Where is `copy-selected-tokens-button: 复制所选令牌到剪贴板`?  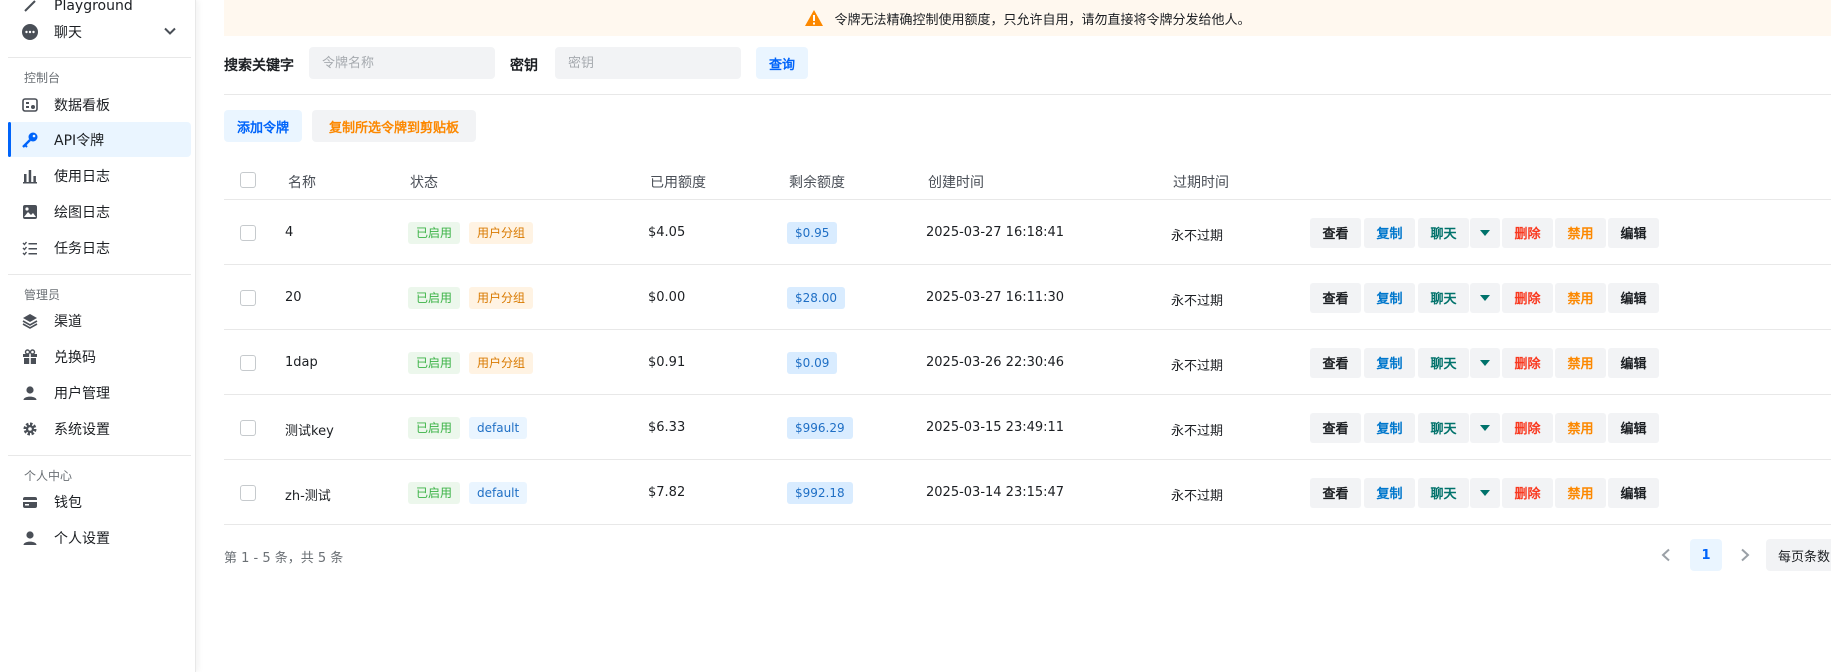 copy-selected-tokens-button: 复制所选令牌到剪贴板 is located at coordinates (394, 126).